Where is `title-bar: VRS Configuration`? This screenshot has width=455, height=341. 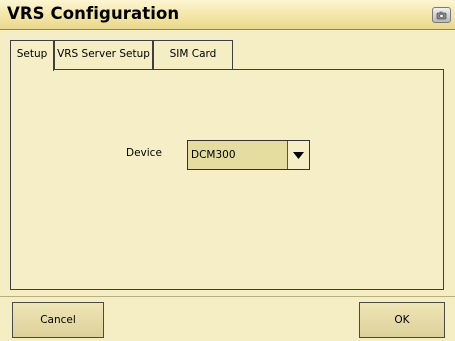 title-bar: VRS Configuration is located at coordinates (227, 15).